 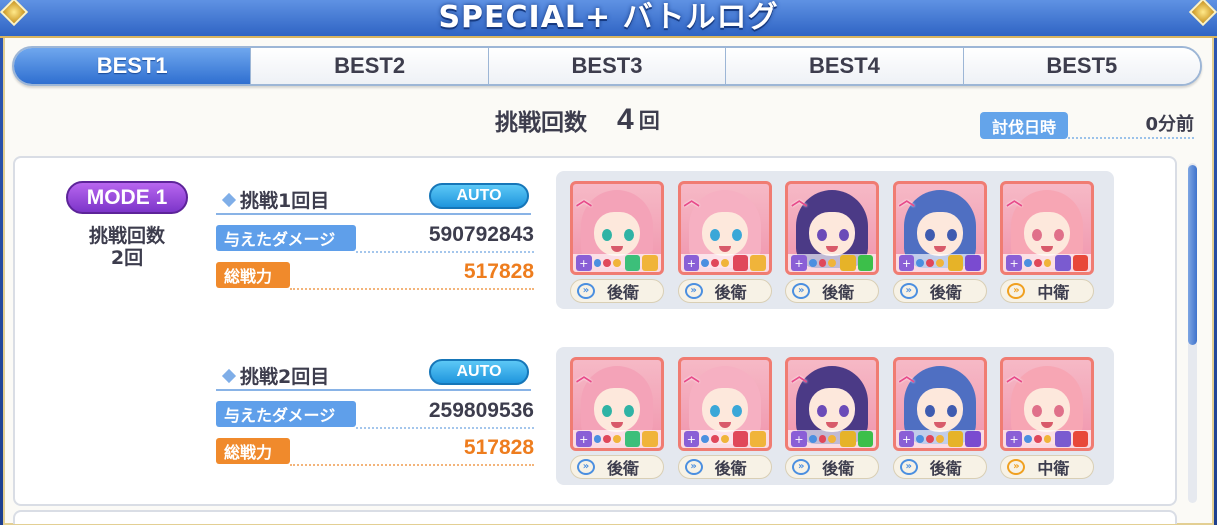 What do you see at coordinates (127, 258) in the screenshot?
I see `mode-count-value: 2回` at bounding box center [127, 258].